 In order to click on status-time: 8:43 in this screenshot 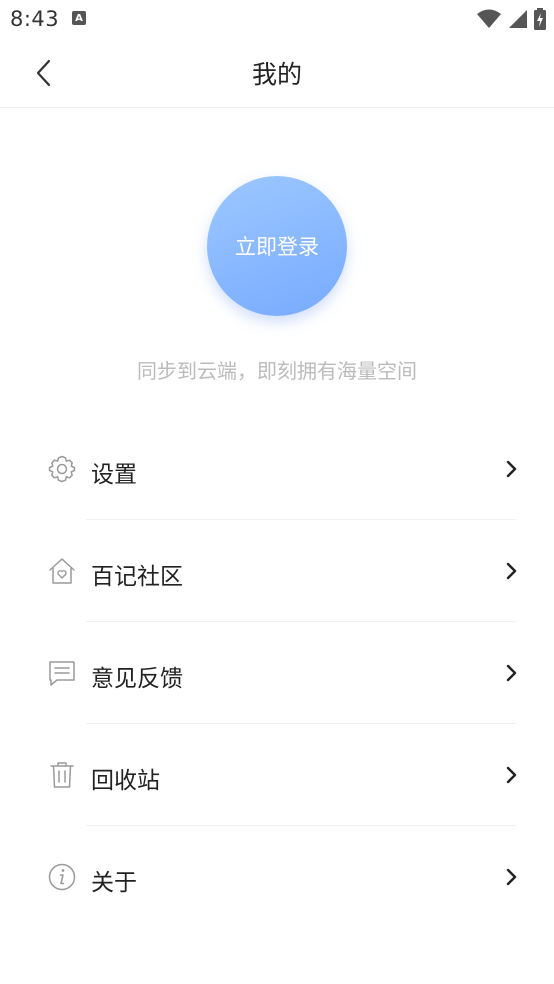, I will do `click(35, 19)`.